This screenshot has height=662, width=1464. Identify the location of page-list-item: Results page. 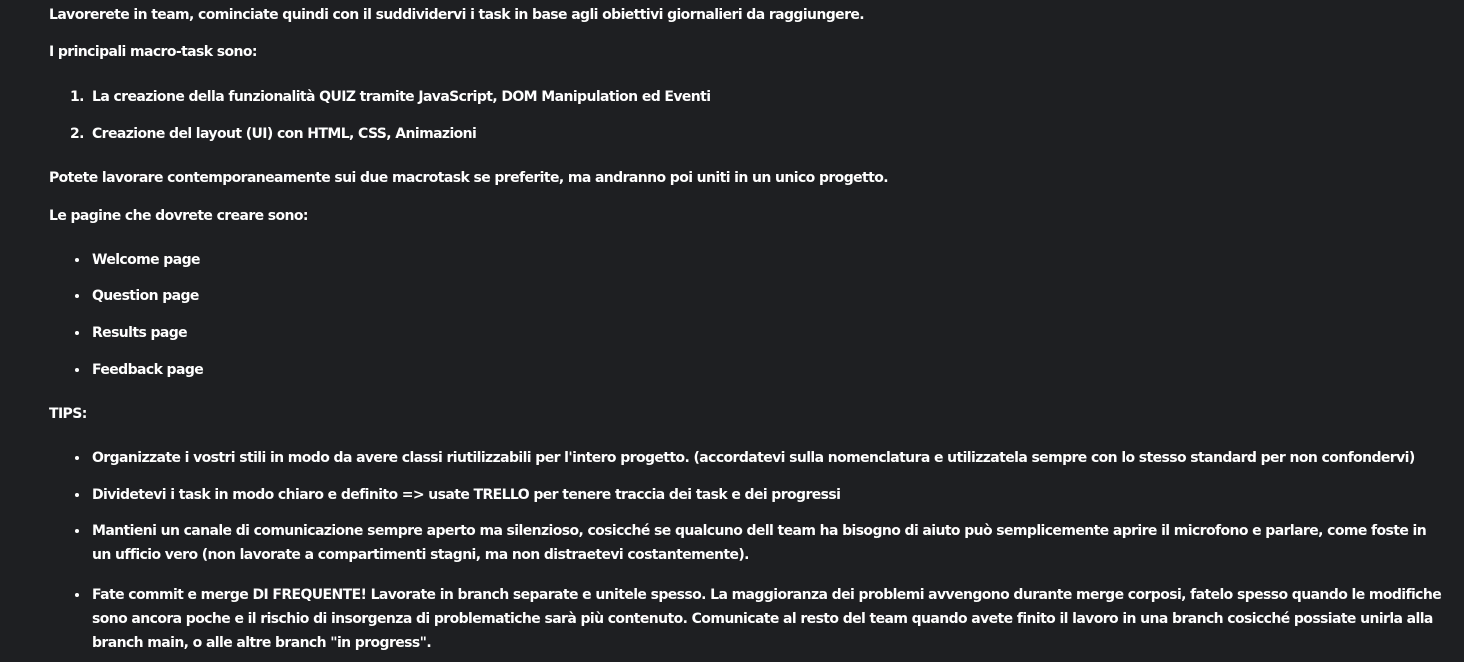
(131, 333).